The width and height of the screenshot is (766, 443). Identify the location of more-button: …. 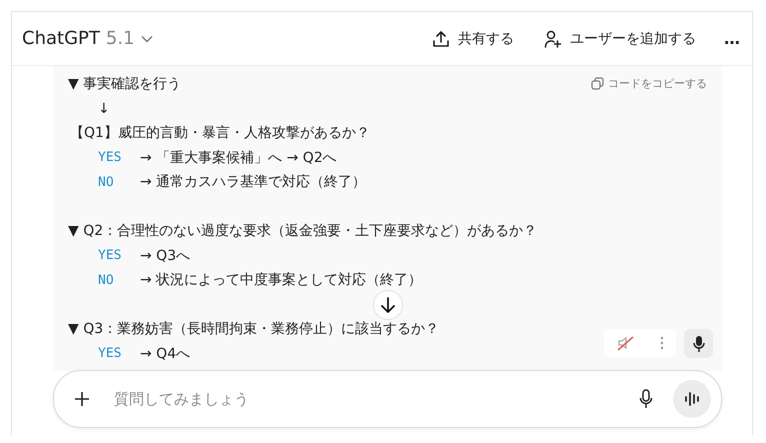
(732, 38).